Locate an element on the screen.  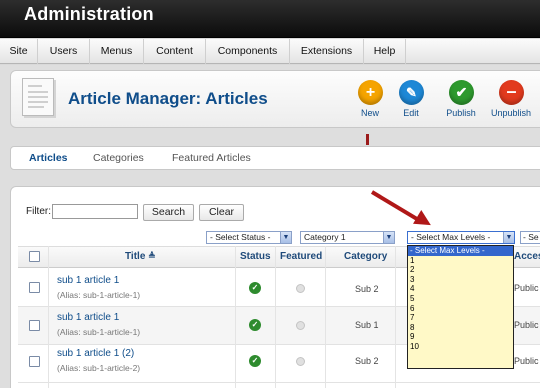
row-title-link: sub 1 article 1 (2) is located at coordinates (95, 353).